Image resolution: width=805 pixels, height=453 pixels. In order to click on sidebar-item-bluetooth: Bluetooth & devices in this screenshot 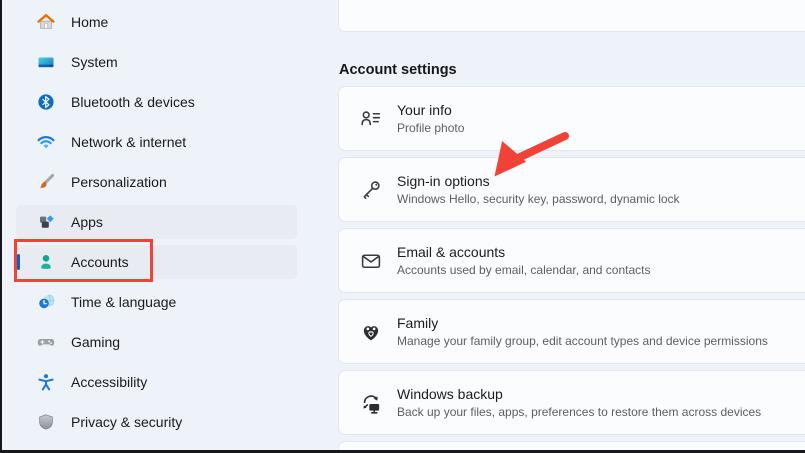, I will do `click(156, 102)`.